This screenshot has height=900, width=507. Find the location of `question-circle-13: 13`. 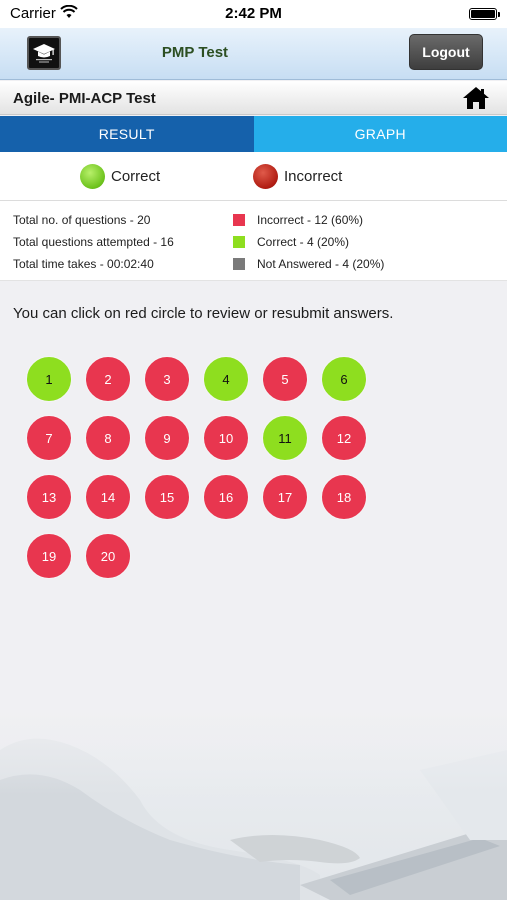

question-circle-13: 13 is located at coordinates (49, 497).